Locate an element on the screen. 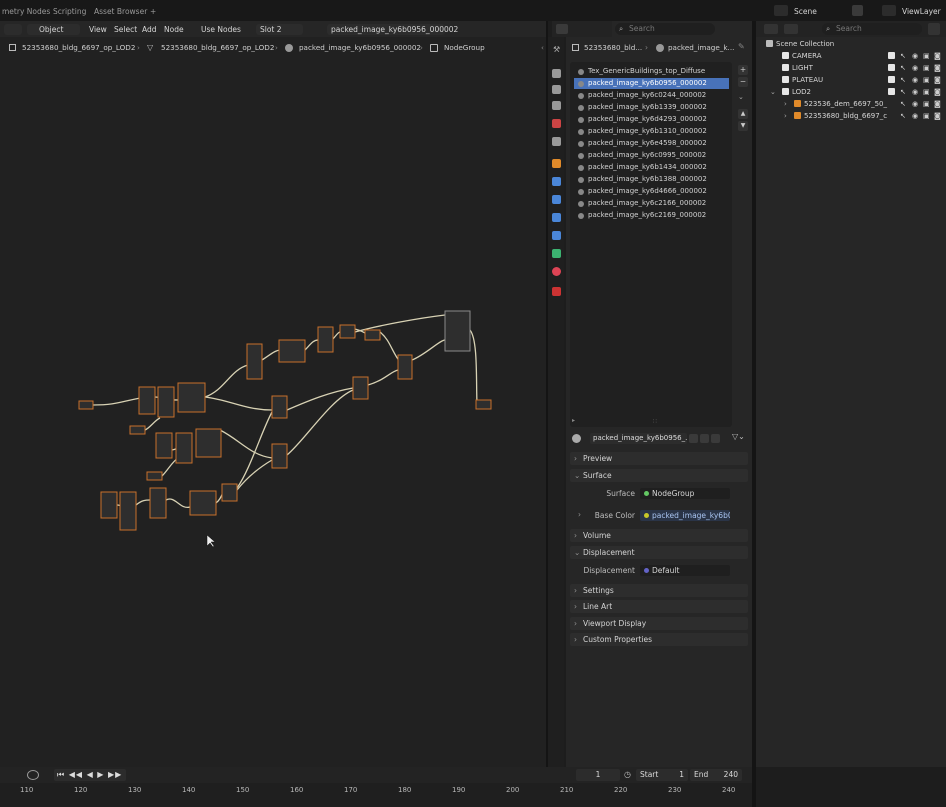 This screenshot has width=946, height=807. clock-icon: ◷ is located at coordinates (627, 774).